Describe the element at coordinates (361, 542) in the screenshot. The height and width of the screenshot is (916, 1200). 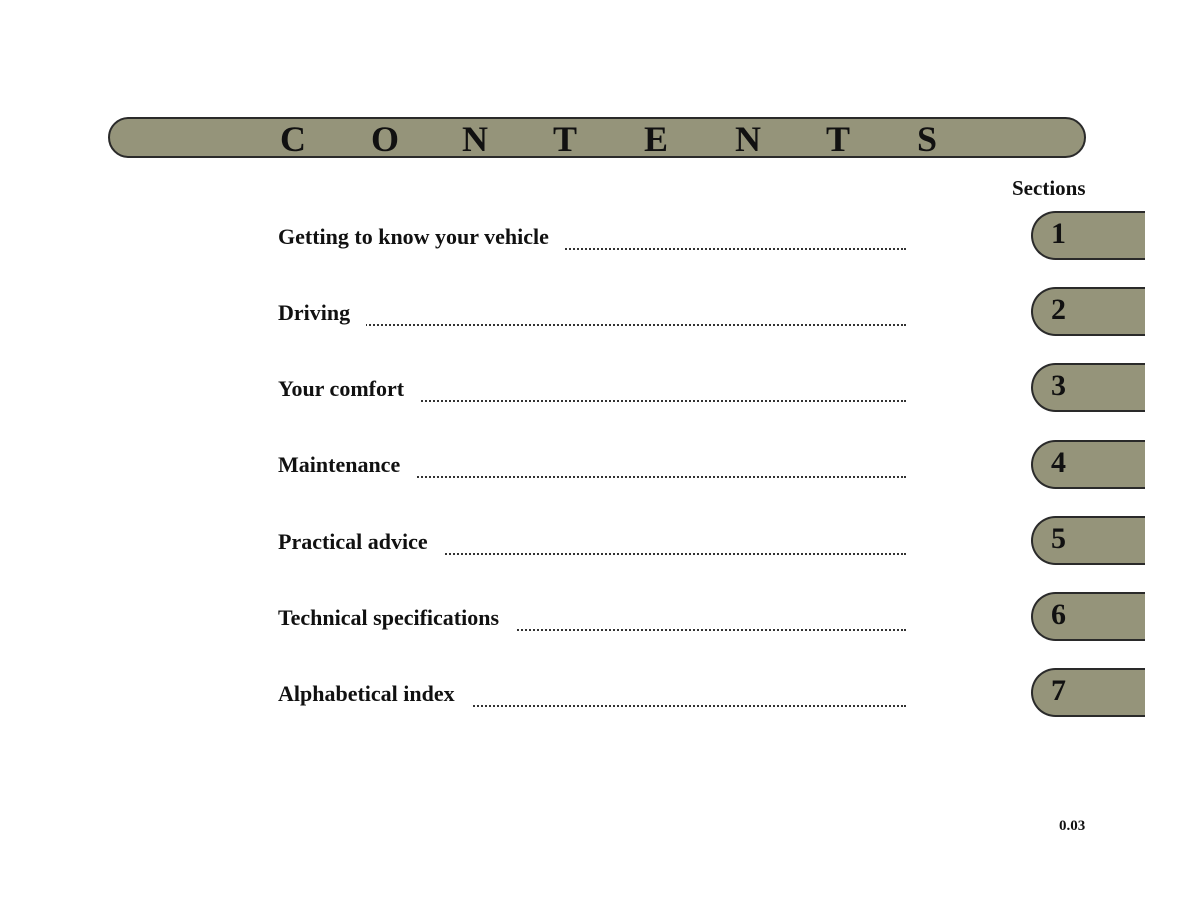
I see `toc-entry-label: Practical advice` at that location.